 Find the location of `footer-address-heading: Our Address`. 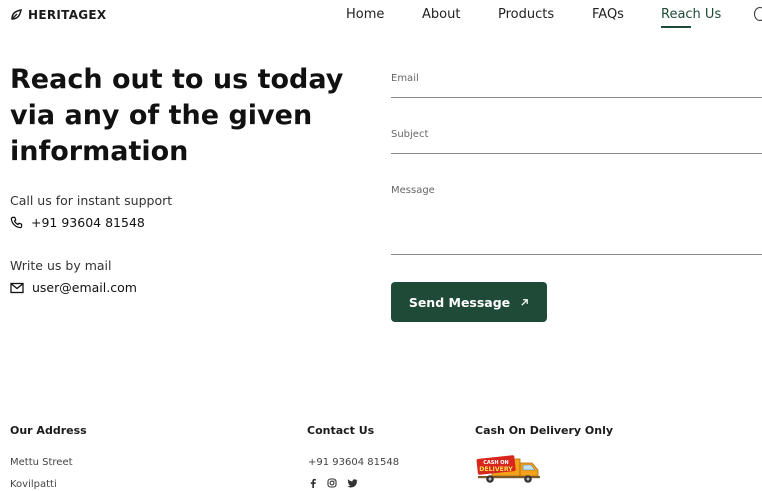

footer-address-heading: Our Address is located at coordinates (48, 430).